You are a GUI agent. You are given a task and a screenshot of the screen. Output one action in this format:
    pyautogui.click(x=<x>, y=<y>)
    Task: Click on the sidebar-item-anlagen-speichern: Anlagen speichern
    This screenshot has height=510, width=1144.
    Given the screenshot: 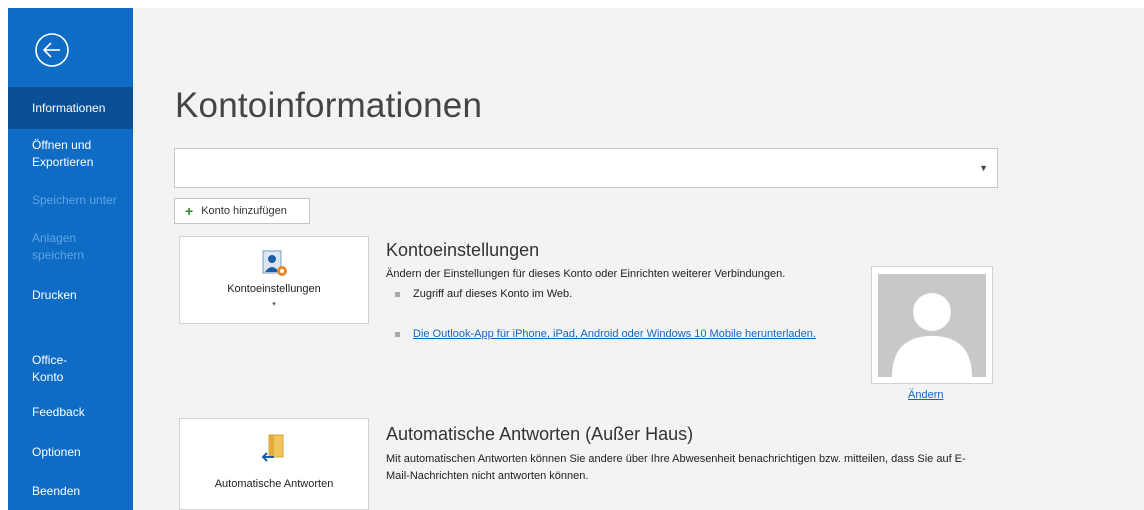 What is the action you would take?
    pyautogui.click(x=53, y=247)
    